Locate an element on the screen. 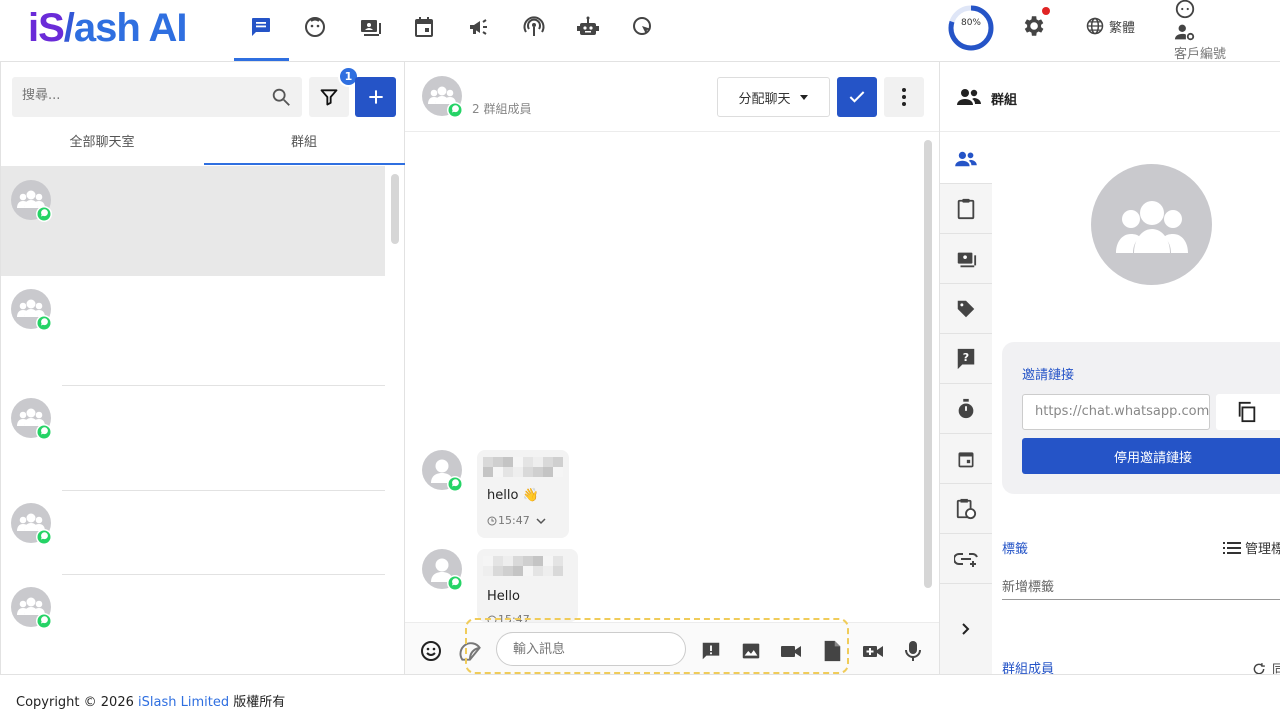 The image size is (1280, 720). manage-tags-button: 管理標 is located at coordinates (1251, 547).